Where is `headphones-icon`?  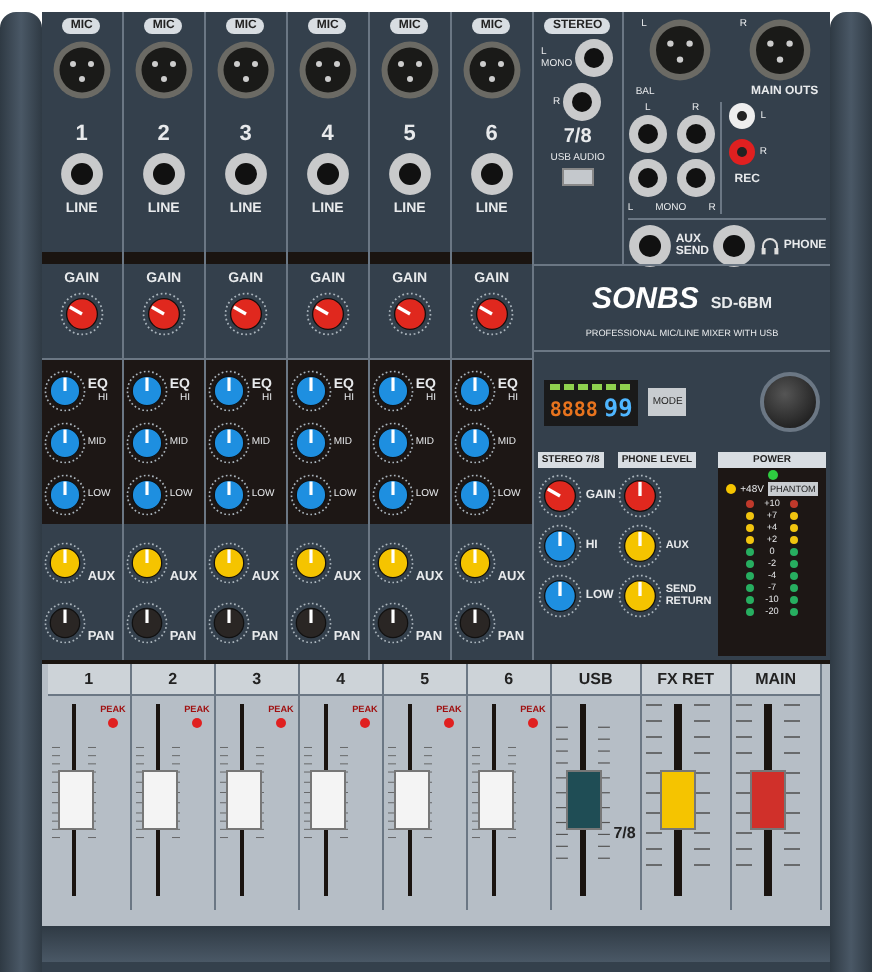
headphones-icon is located at coordinates (769, 246).